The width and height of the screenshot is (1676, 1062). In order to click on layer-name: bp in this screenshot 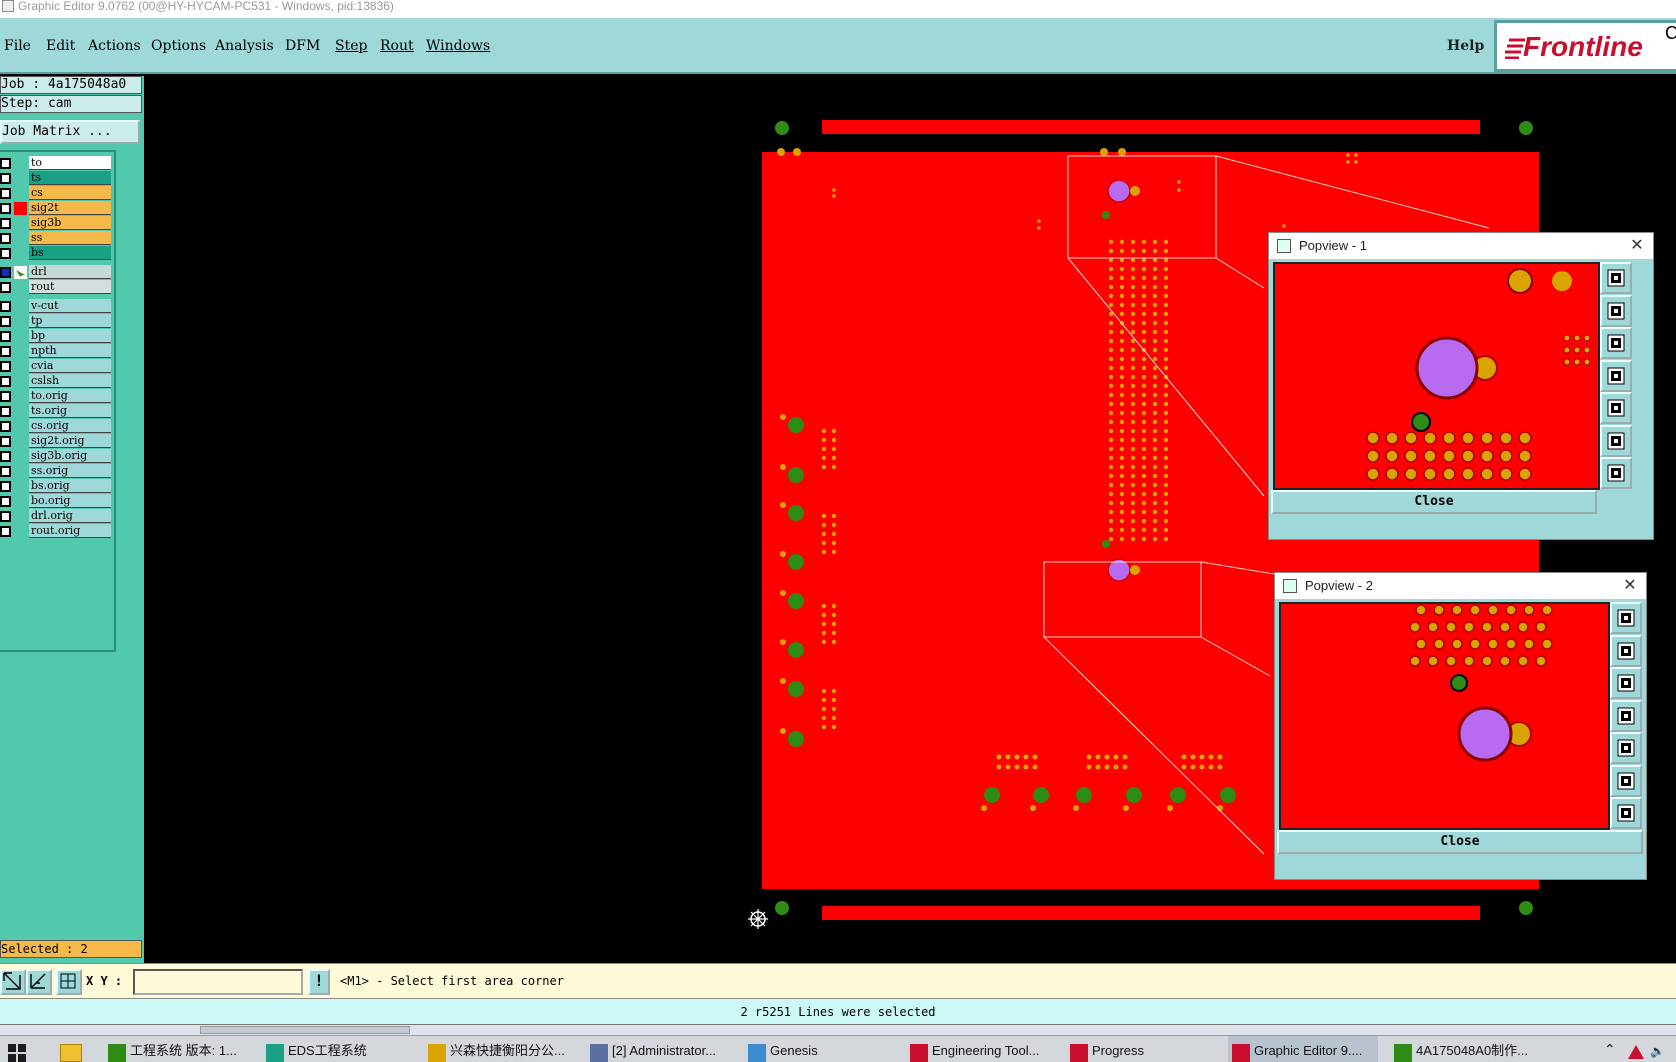, I will do `click(70, 336)`.